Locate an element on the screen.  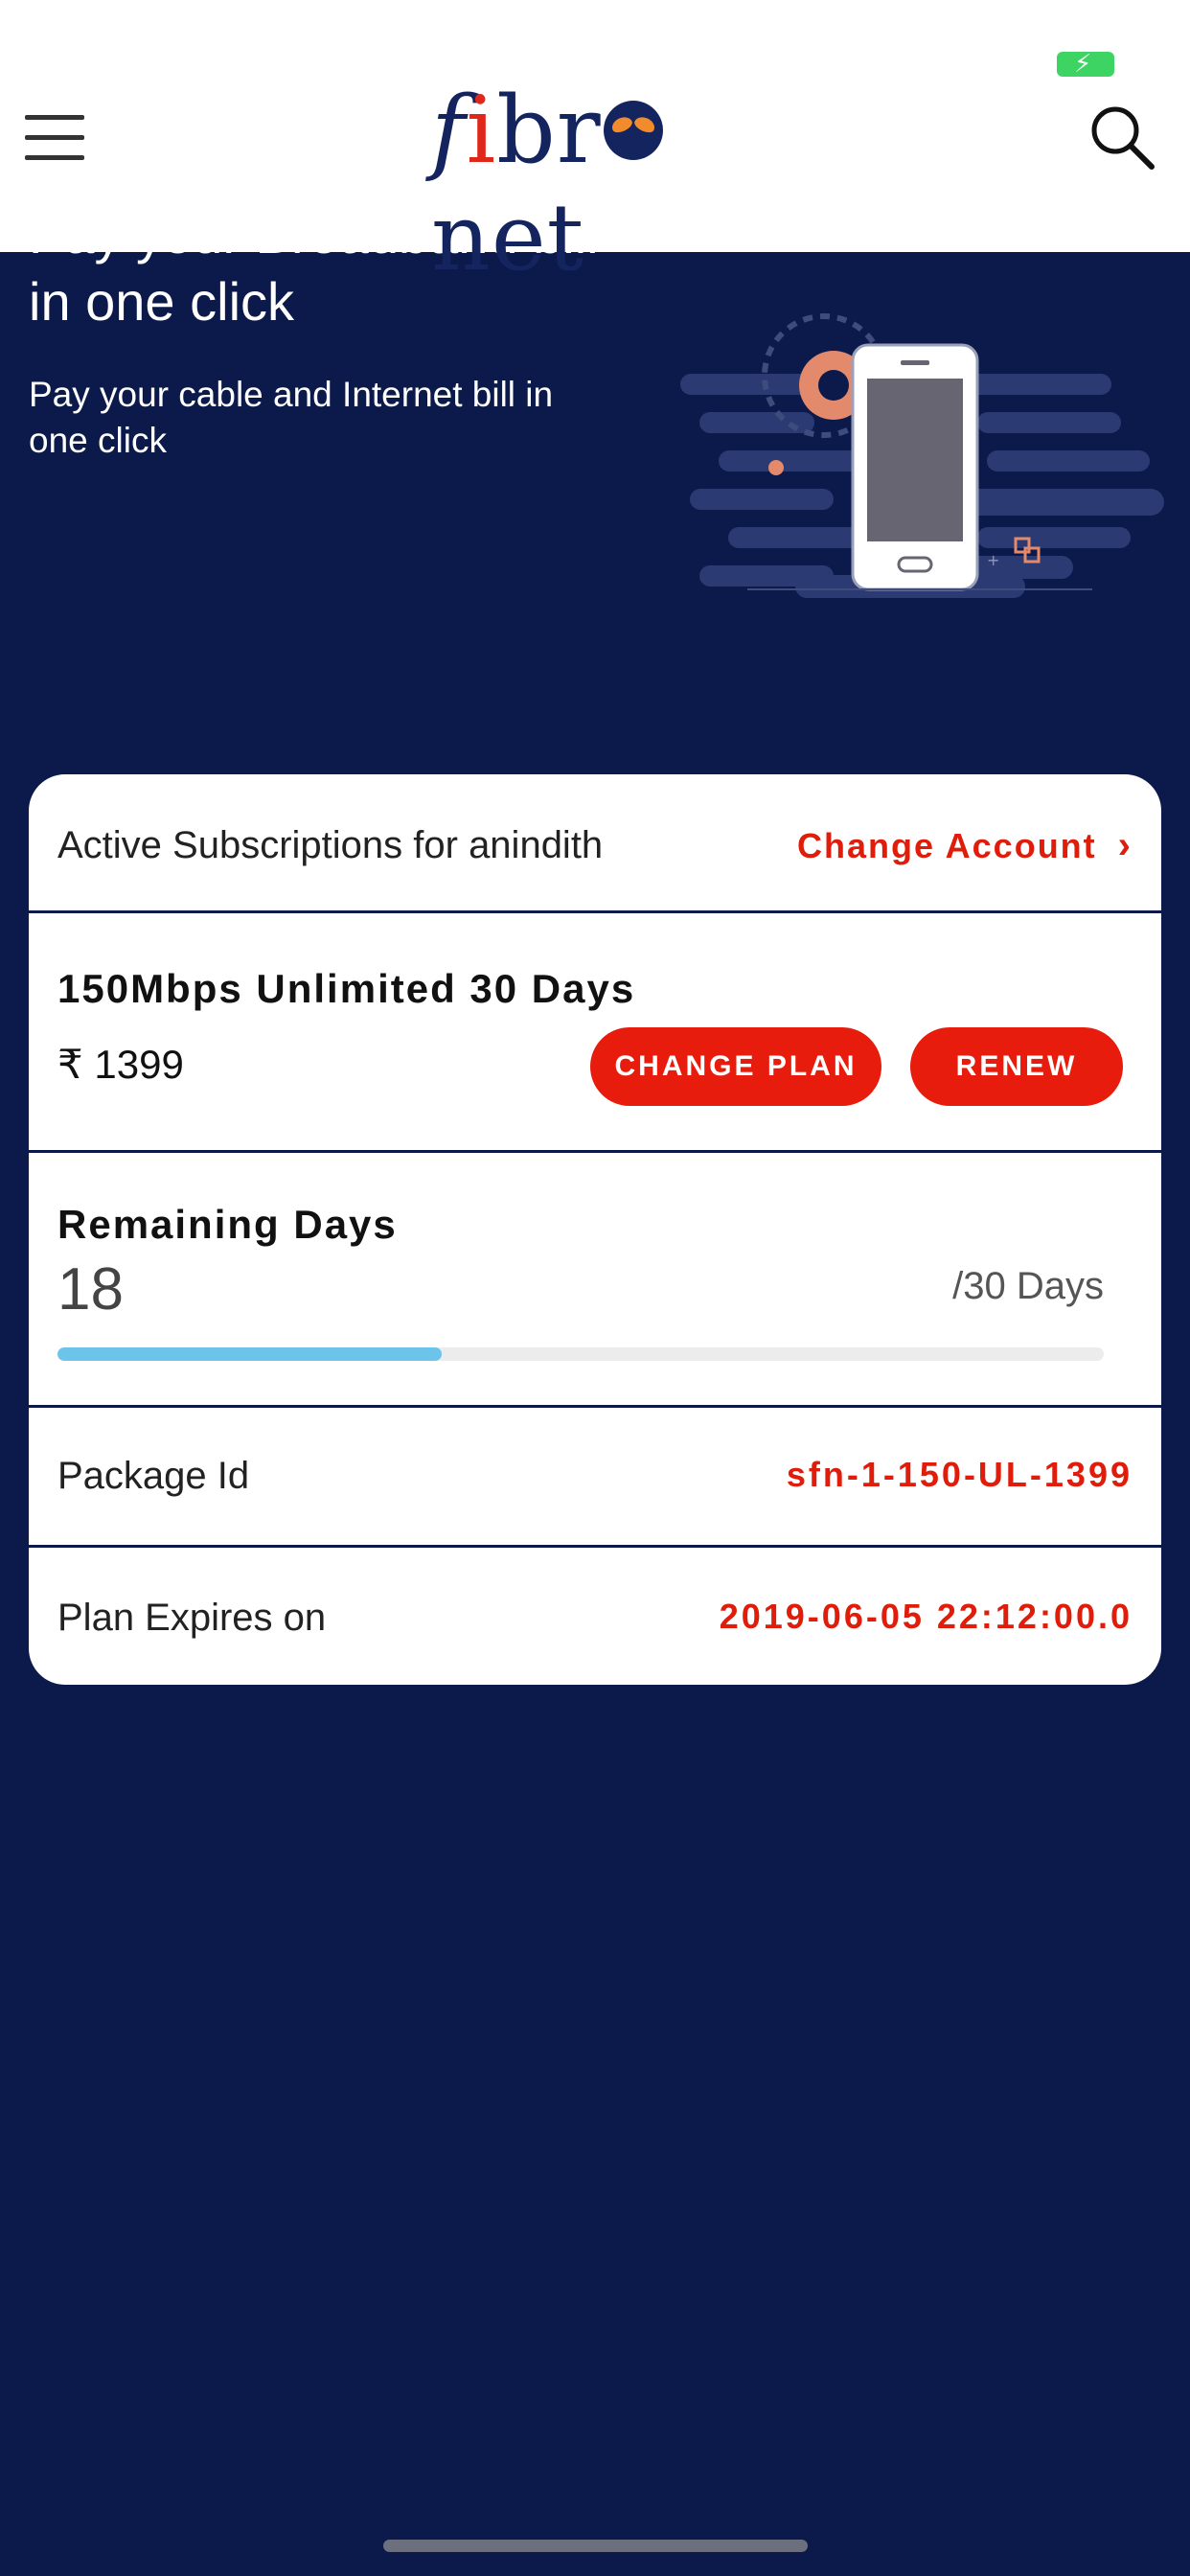
fibronet-logo: fibrnet is located at coordinates (599, 184).